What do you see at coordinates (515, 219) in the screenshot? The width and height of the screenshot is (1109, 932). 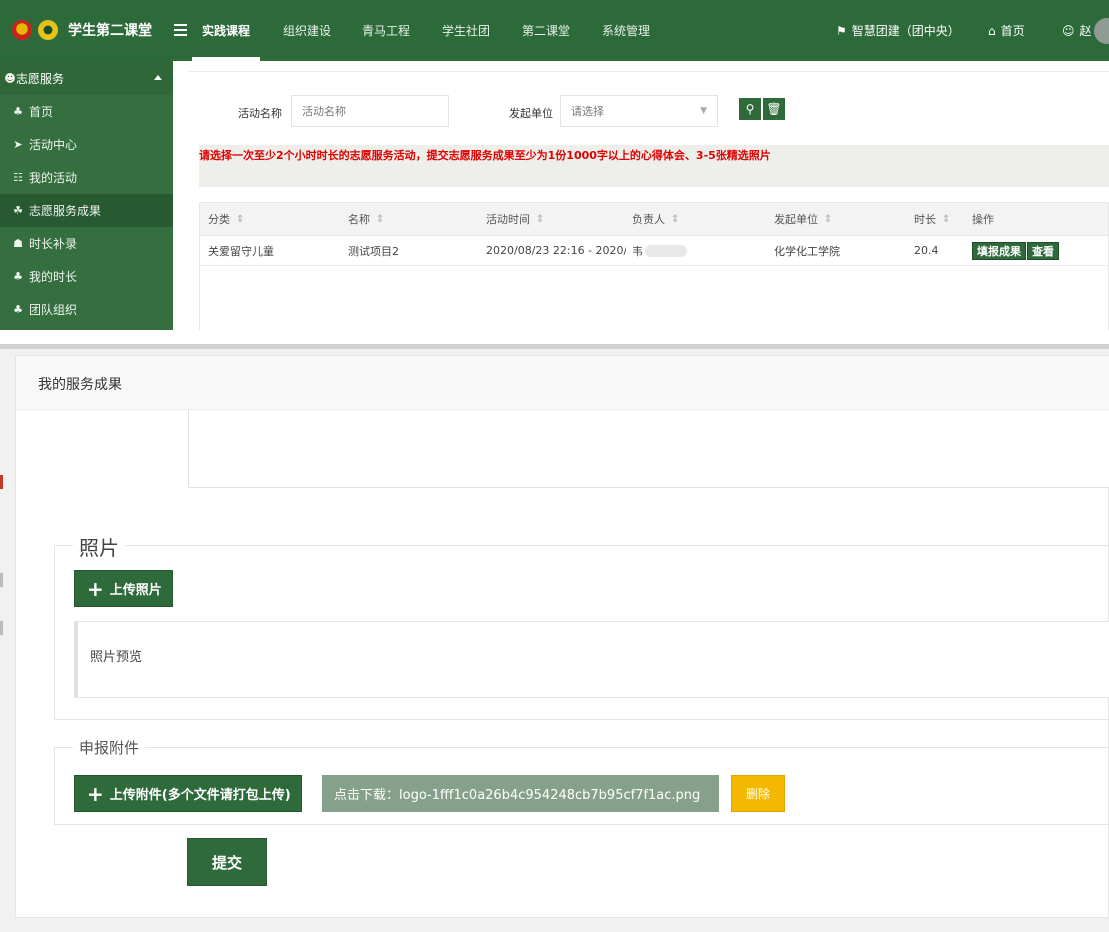 I see `col-time: 活动时间 ⇕` at bounding box center [515, 219].